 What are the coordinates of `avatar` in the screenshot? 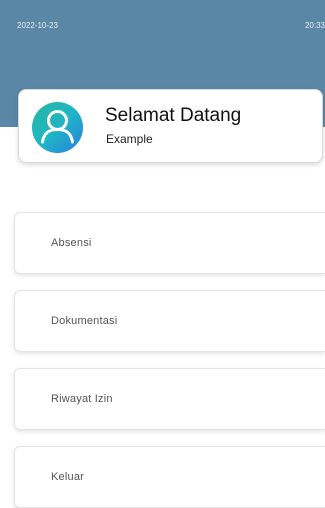 It's located at (57, 127).